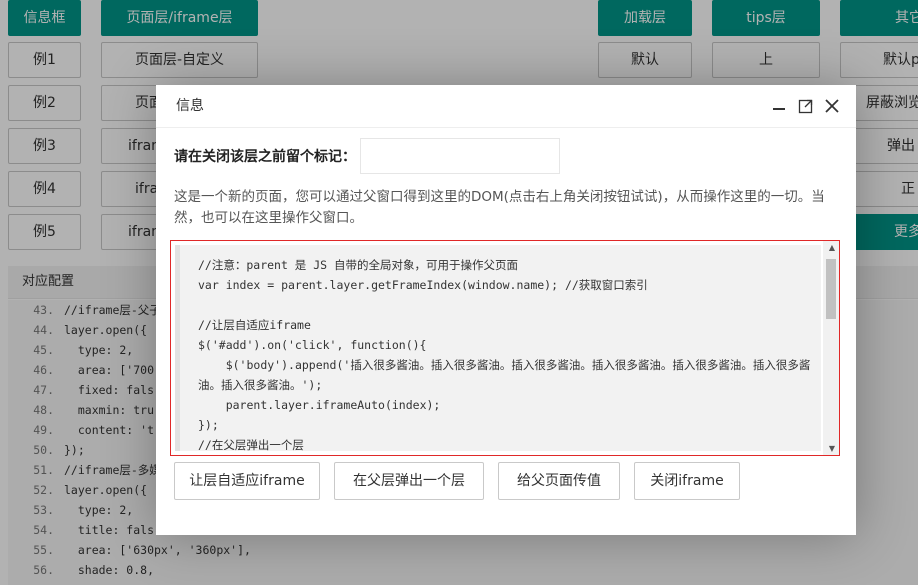 The image size is (918, 585). I want to click on code-line: //在父层弹出一个层, so click(251, 444).